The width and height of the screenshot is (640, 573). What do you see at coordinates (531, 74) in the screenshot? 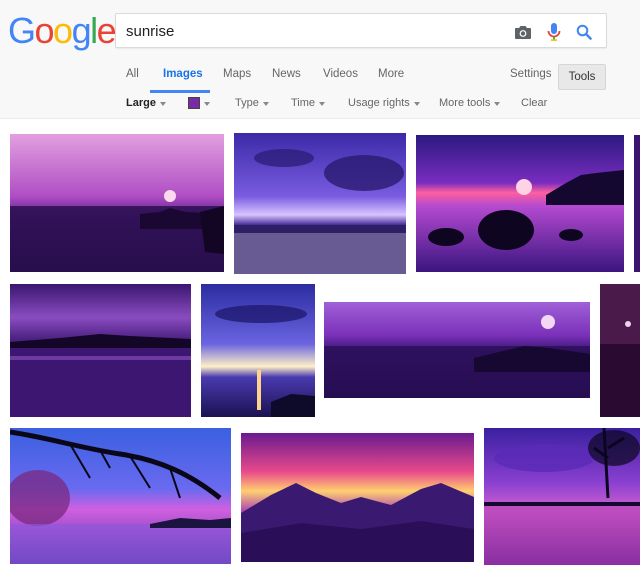
I see `tab-settings: Settings` at bounding box center [531, 74].